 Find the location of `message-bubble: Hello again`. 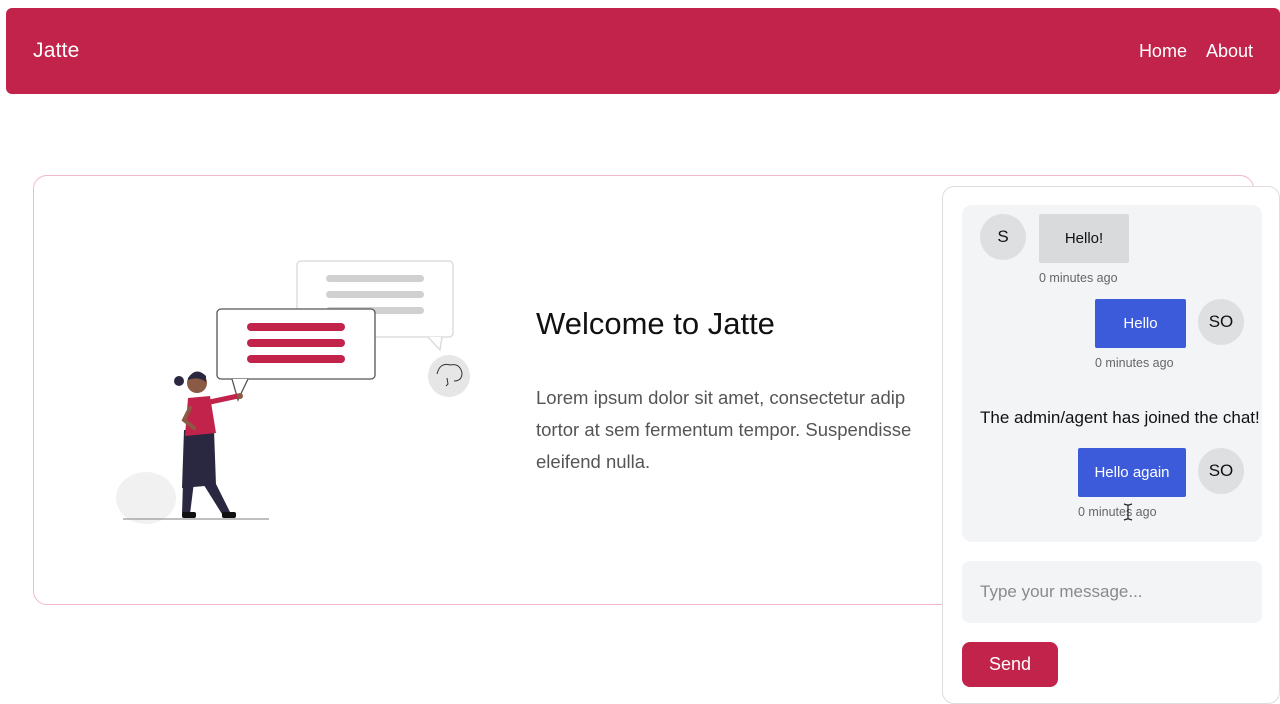

message-bubble: Hello again is located at coordinates (1132, 472).